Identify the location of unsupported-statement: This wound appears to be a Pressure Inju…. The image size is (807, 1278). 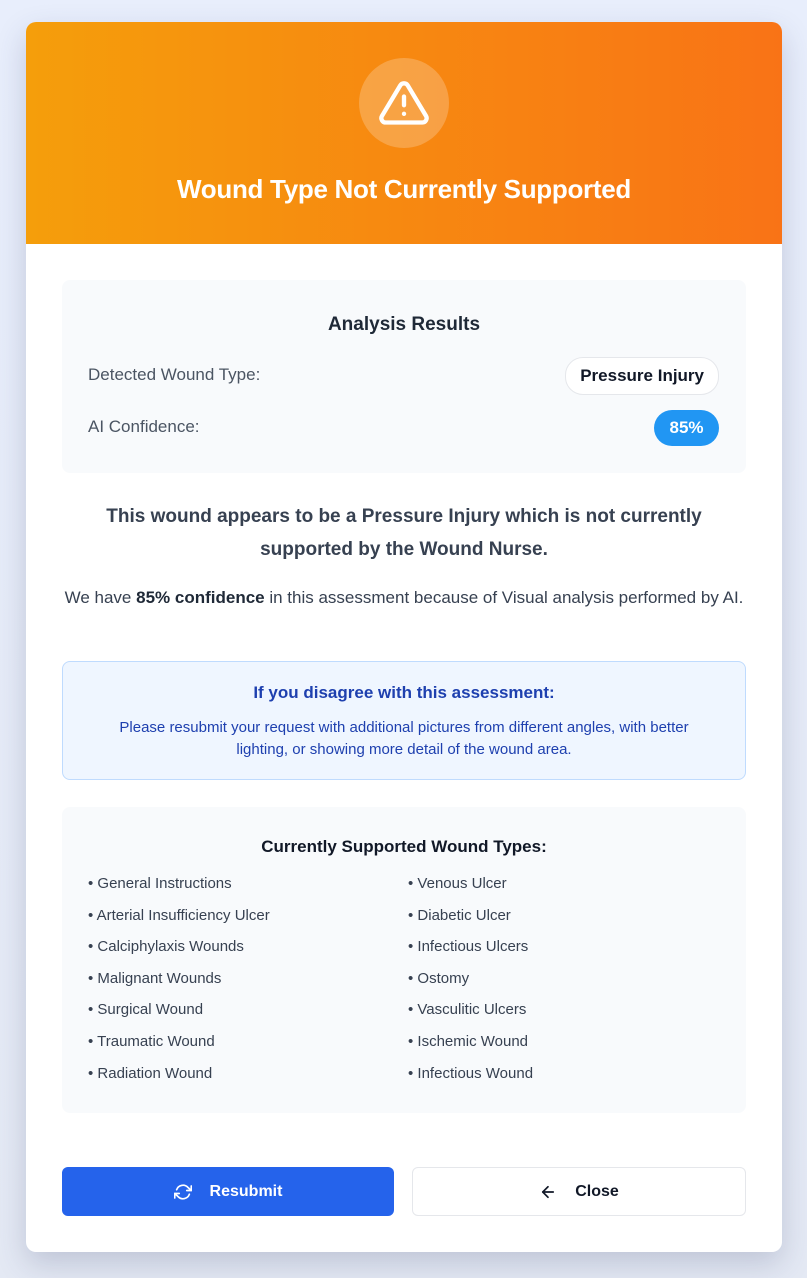
(404, 533).